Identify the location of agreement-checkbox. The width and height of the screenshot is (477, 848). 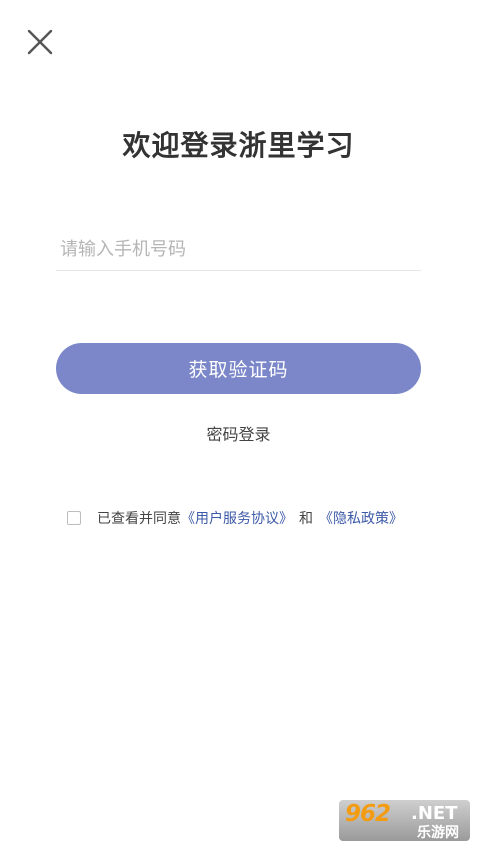
(74, 518).